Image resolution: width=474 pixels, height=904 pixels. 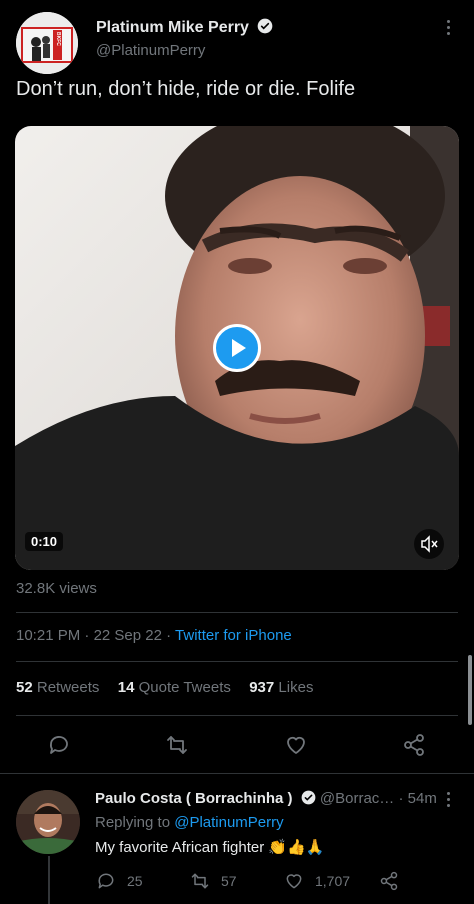 I want to click on mute-icon, so click(x=429, y=544).